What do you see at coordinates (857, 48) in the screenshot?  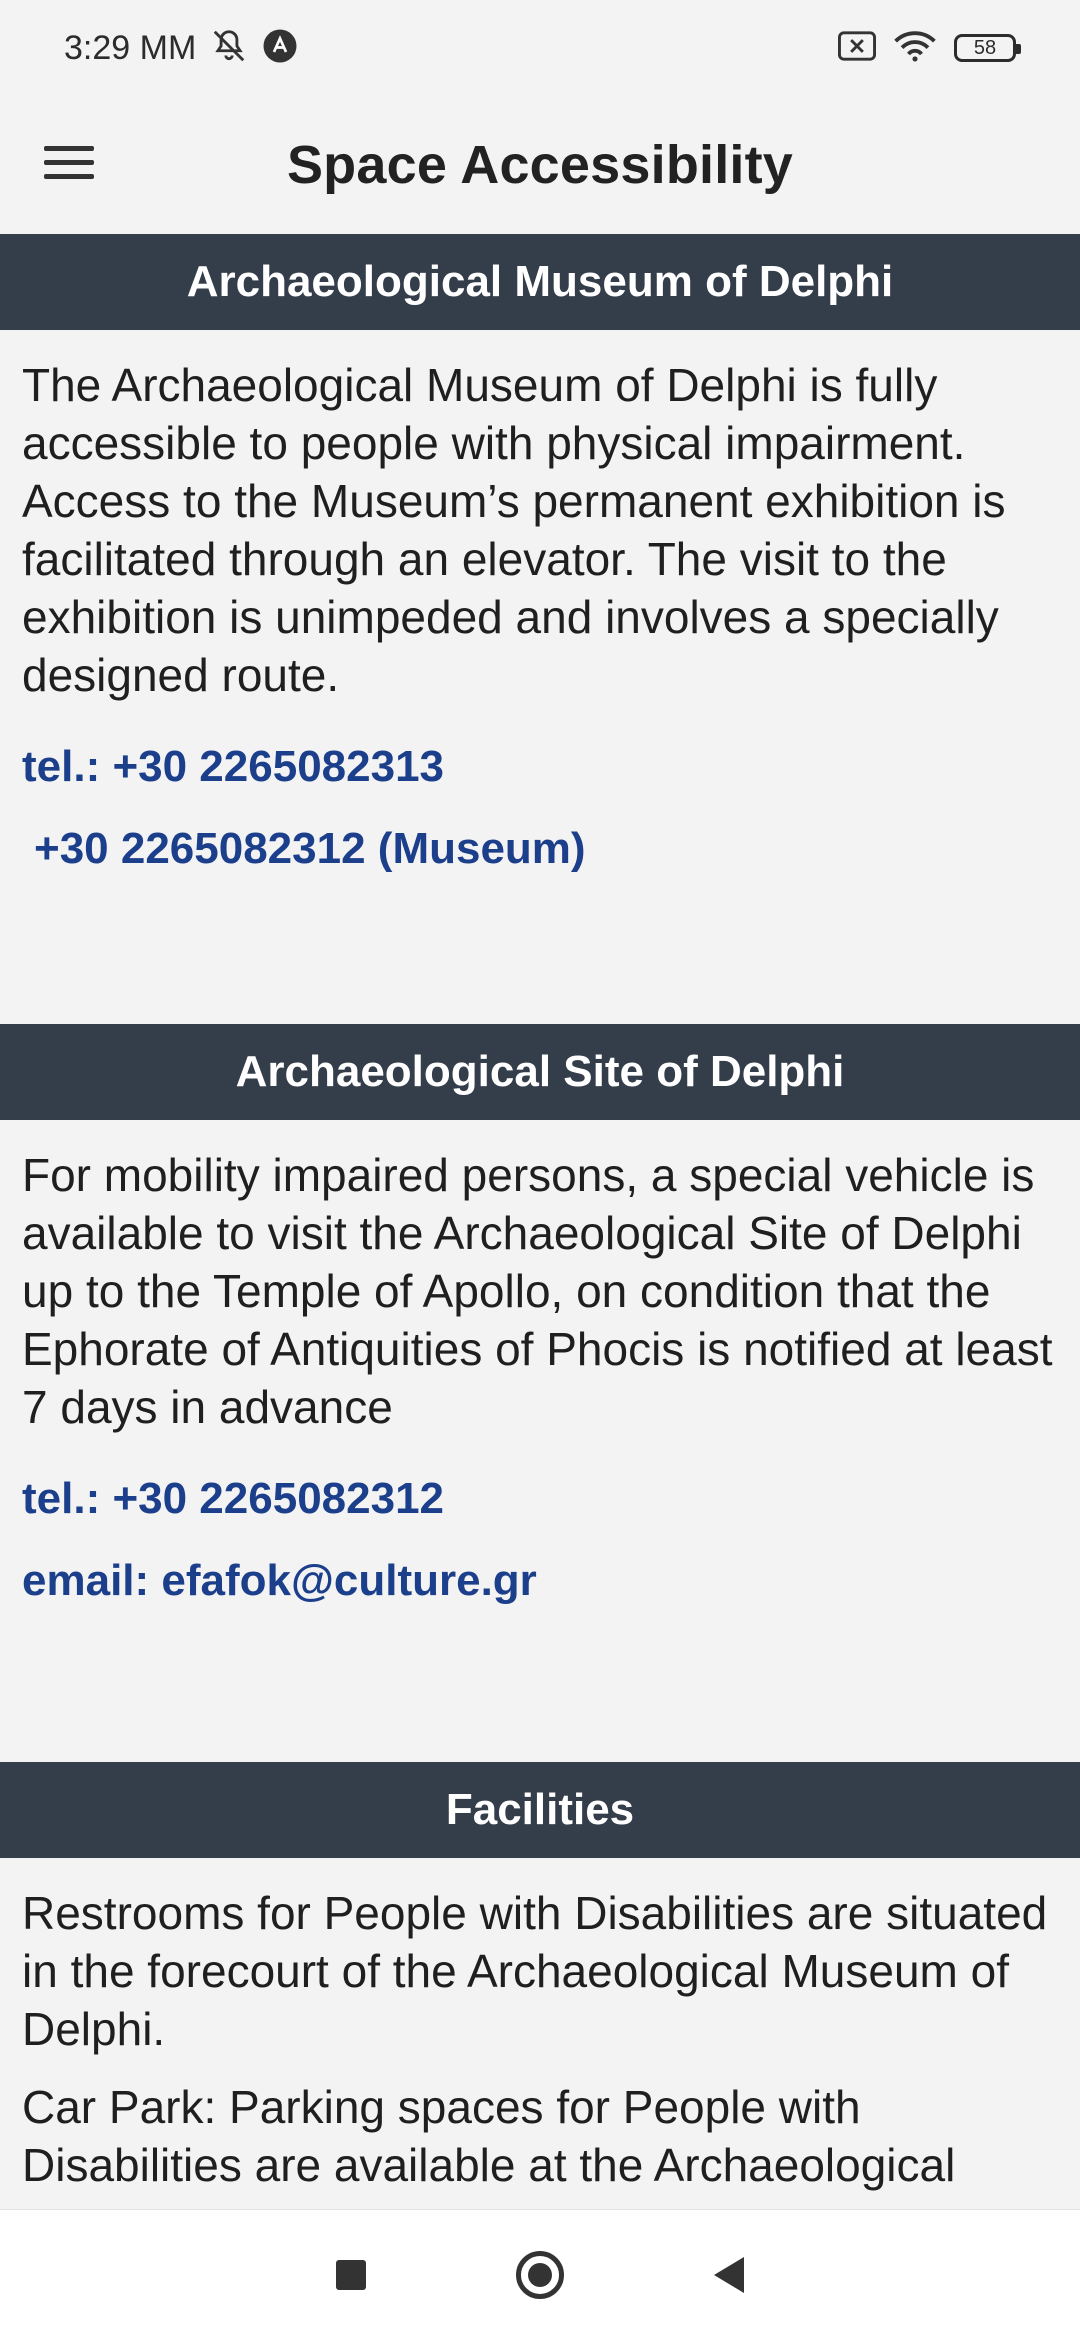 I see `sim-x-icon` at bounding box center [857, 48].